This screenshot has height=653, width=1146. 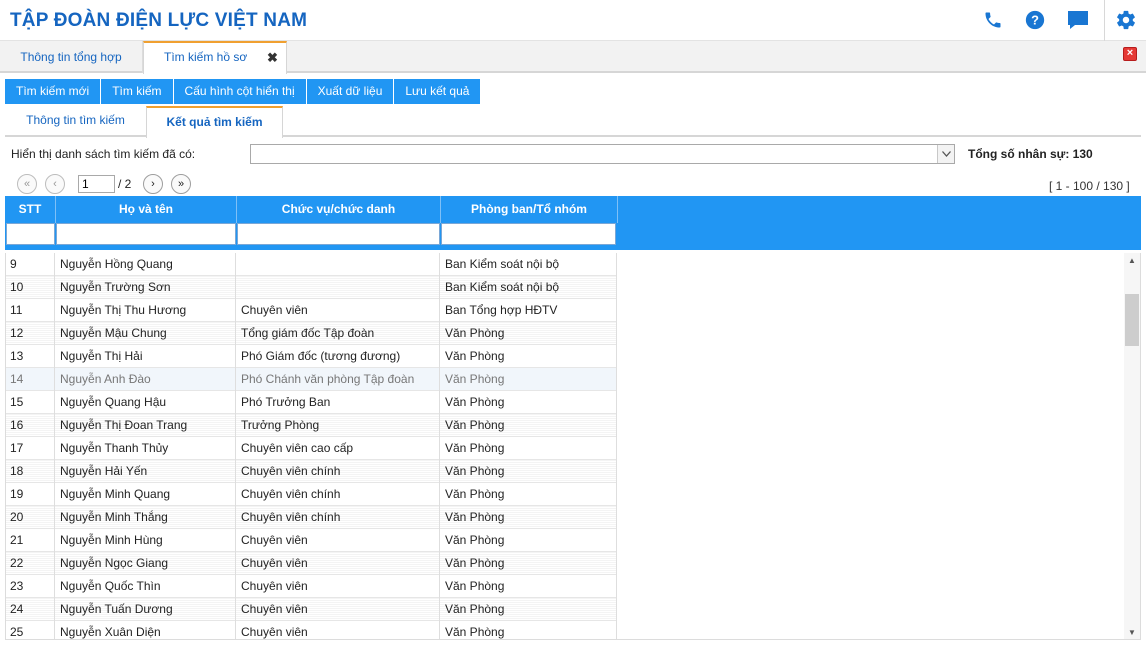 What do you see at coordinates (30, 471) in the screenshot?
I see `cell-stt: 18` at bounding box center [30, 471].